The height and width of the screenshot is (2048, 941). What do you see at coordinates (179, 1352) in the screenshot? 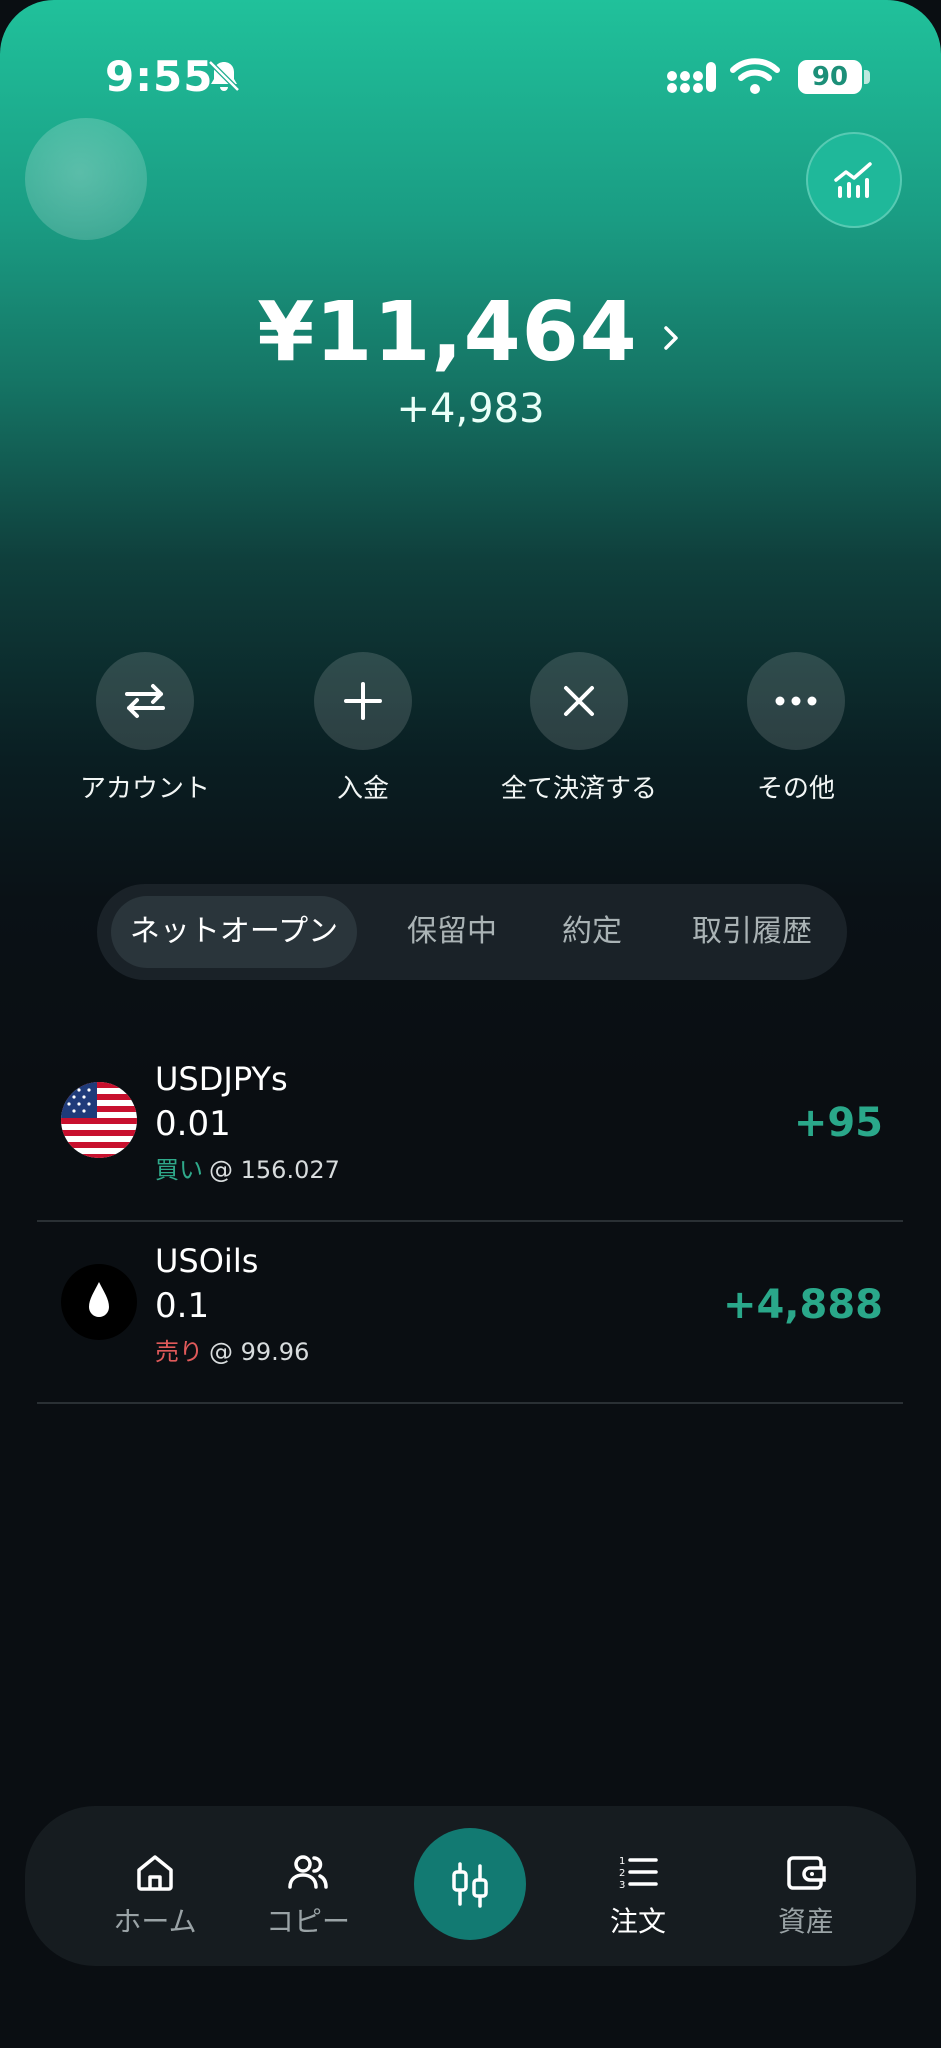
I see `position-side: 売り` at bounding box center [179, 1352].